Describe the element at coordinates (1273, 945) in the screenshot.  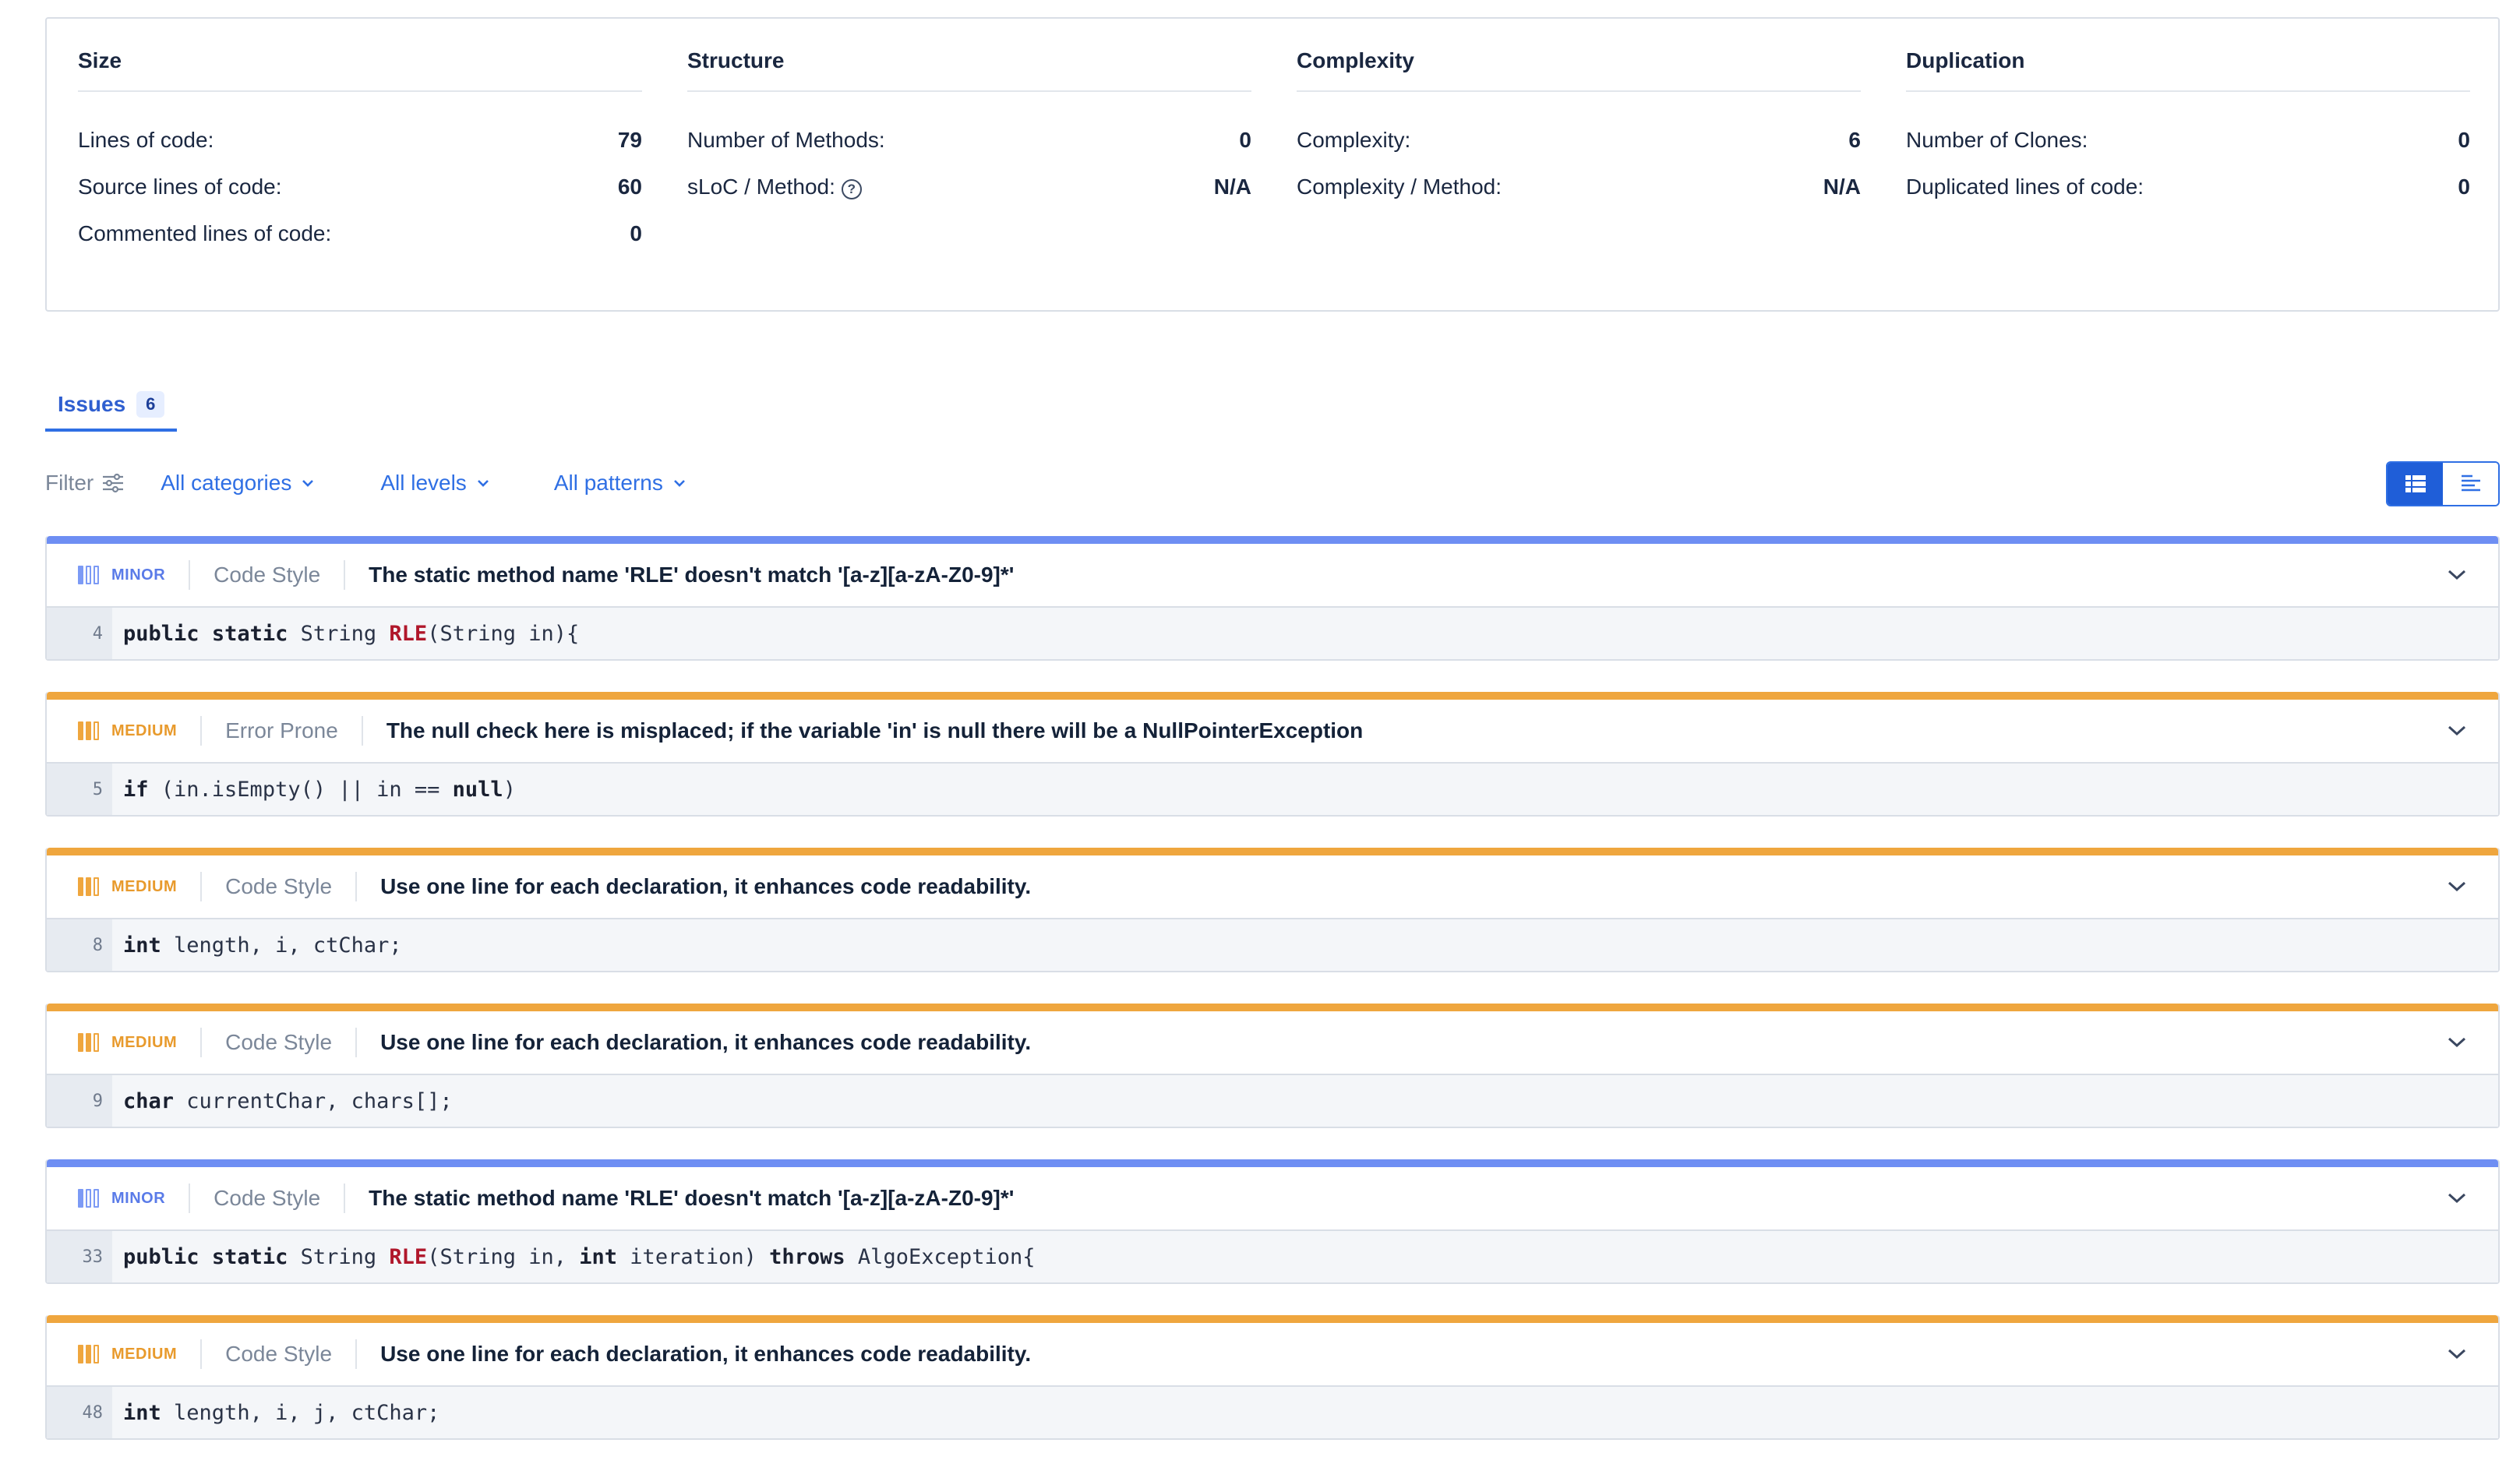
I see `code-snippet: 8 int length, i, ctChar;` at that location.